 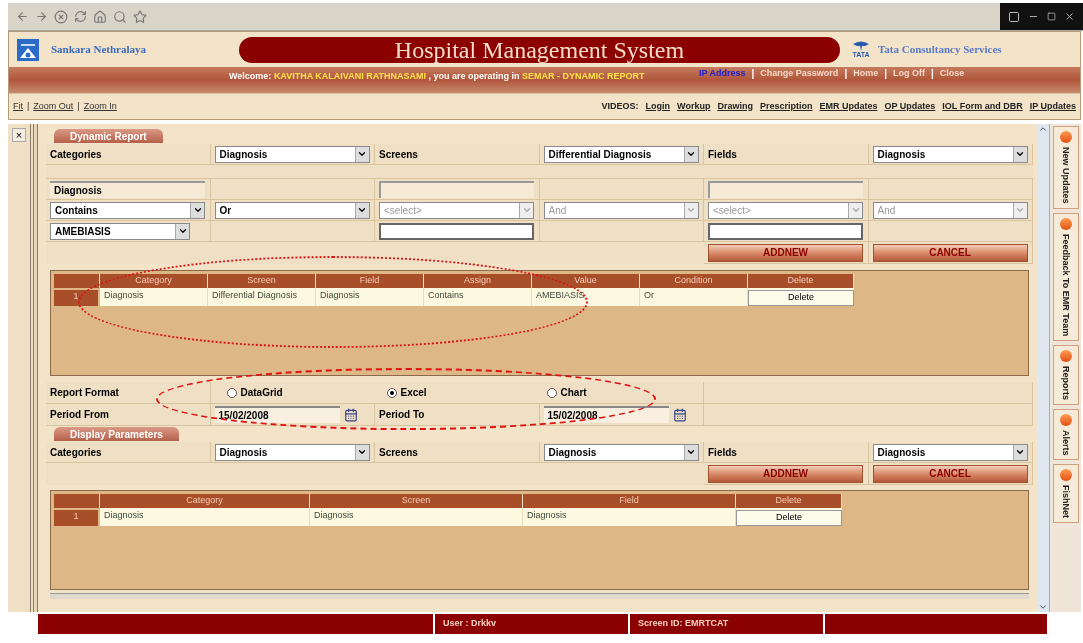 I want to click on video-link: Drawing, so click(x=735, y=106).